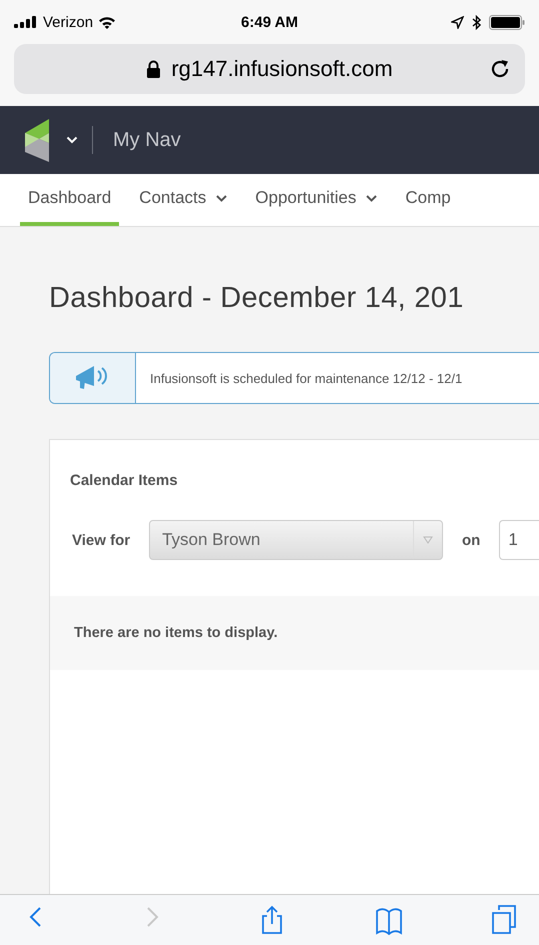 The height and width of the screenshot is (945, 539). I want to click on location-arrow-icon, so click(457, 22).